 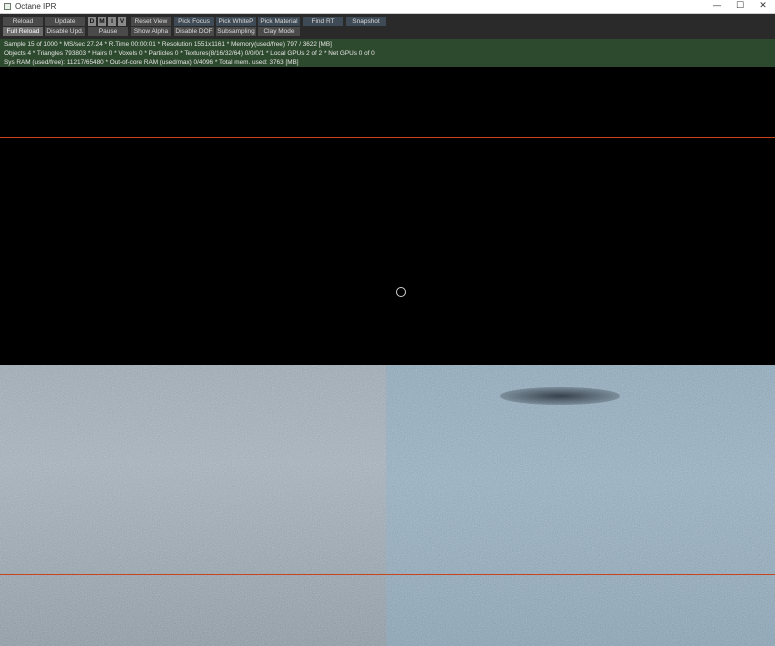 What do you see at coordinates (560, 396) in the screenshot?
I see `object-shadow` at bounding box center [560, 396].